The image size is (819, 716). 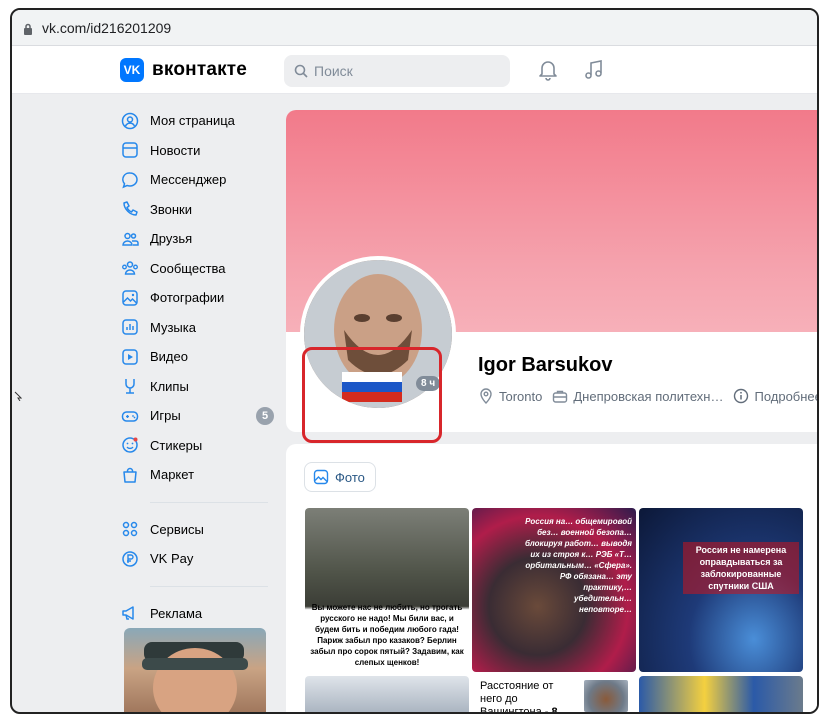 What do you see at coordinates (195, 677) in the screenshot?
I see `ad-person-illustration` at bounding box center [195, 677].